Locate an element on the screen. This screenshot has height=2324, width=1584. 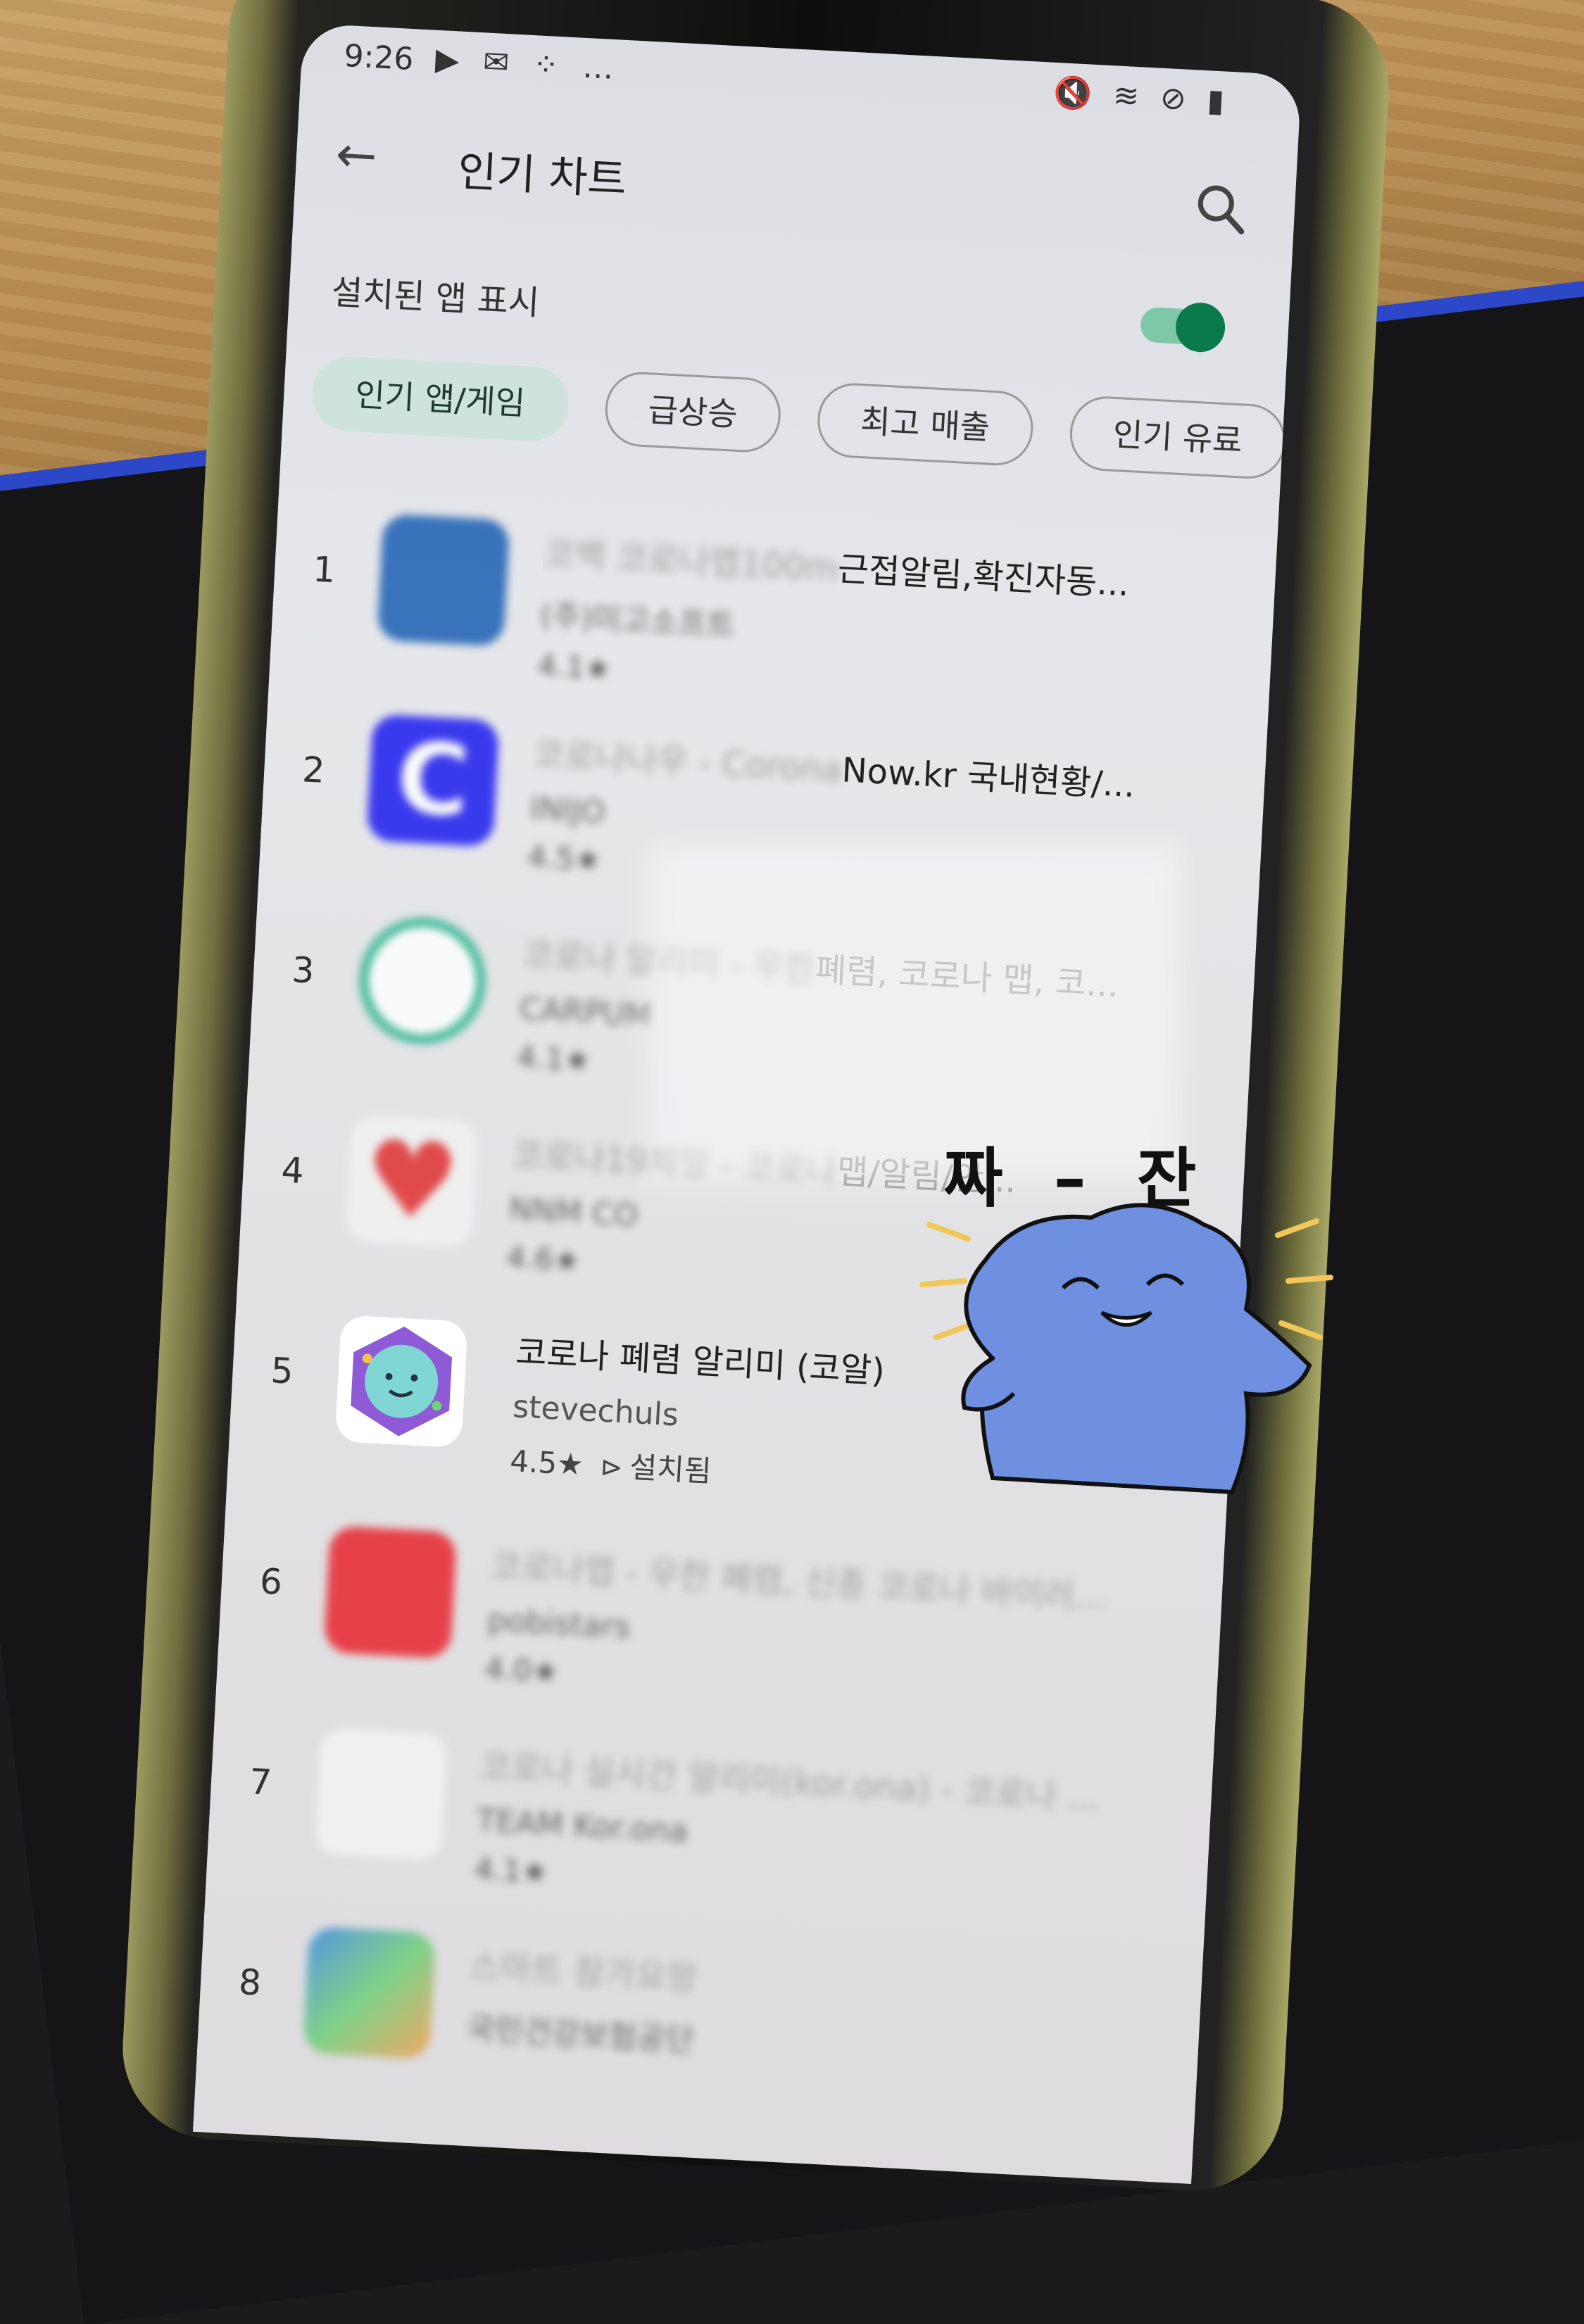
rank-number: 2 is located at coordinates (313, 770).